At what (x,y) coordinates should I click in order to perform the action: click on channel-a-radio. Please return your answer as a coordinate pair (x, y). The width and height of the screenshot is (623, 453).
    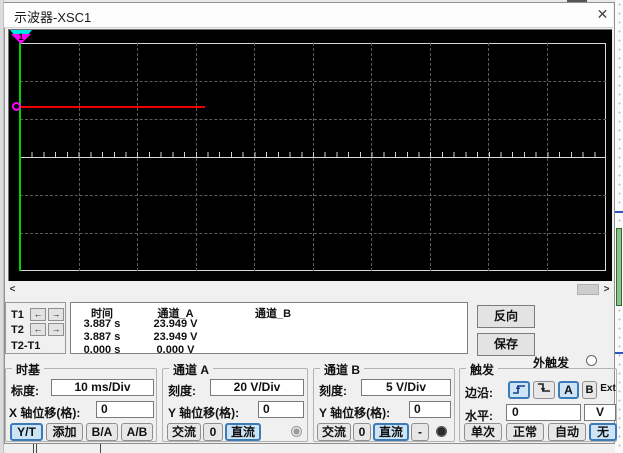
    Looking at the image, I should click on (296, 431).